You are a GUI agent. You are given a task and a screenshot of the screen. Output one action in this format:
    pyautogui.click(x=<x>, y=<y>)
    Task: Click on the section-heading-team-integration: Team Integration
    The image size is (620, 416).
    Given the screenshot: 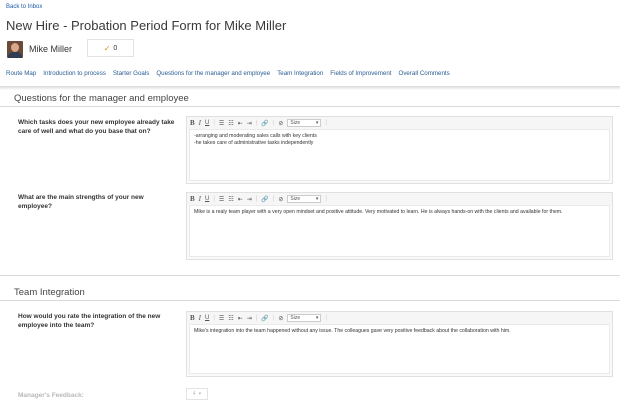 What is the action you would take?
    pyautogui.click(x=49, y=292)
    